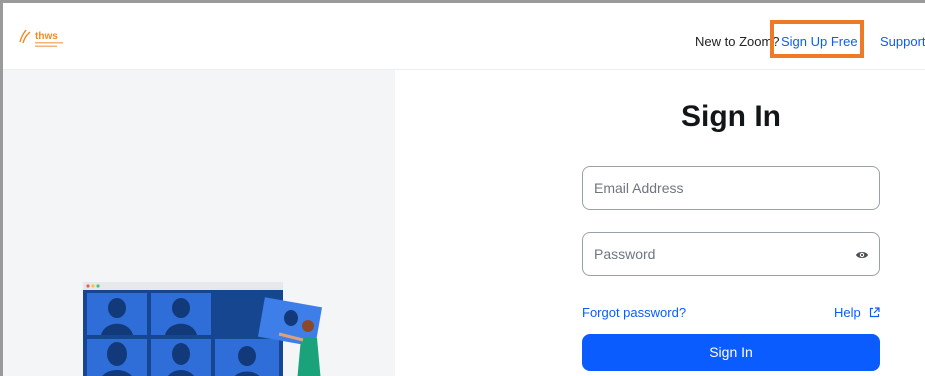 Image resolution: width=925 pixels, height=376 pixels. Describe the element at coordinates (46, 36) in the screenshot. I see `logo-text: thws` at that location.